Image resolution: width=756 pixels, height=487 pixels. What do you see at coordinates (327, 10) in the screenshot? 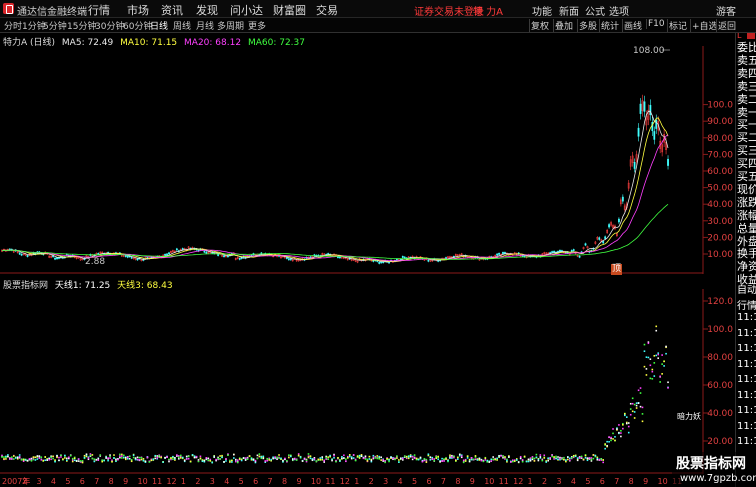
I see `menu-item: 交易` at bounding box center [327, 10].